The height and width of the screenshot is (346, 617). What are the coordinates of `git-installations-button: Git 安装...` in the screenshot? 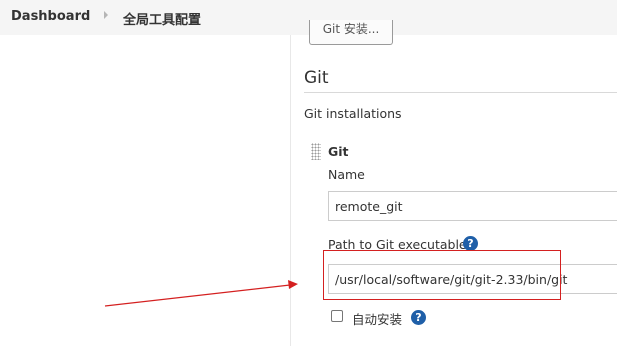 It's located at (351, 32).